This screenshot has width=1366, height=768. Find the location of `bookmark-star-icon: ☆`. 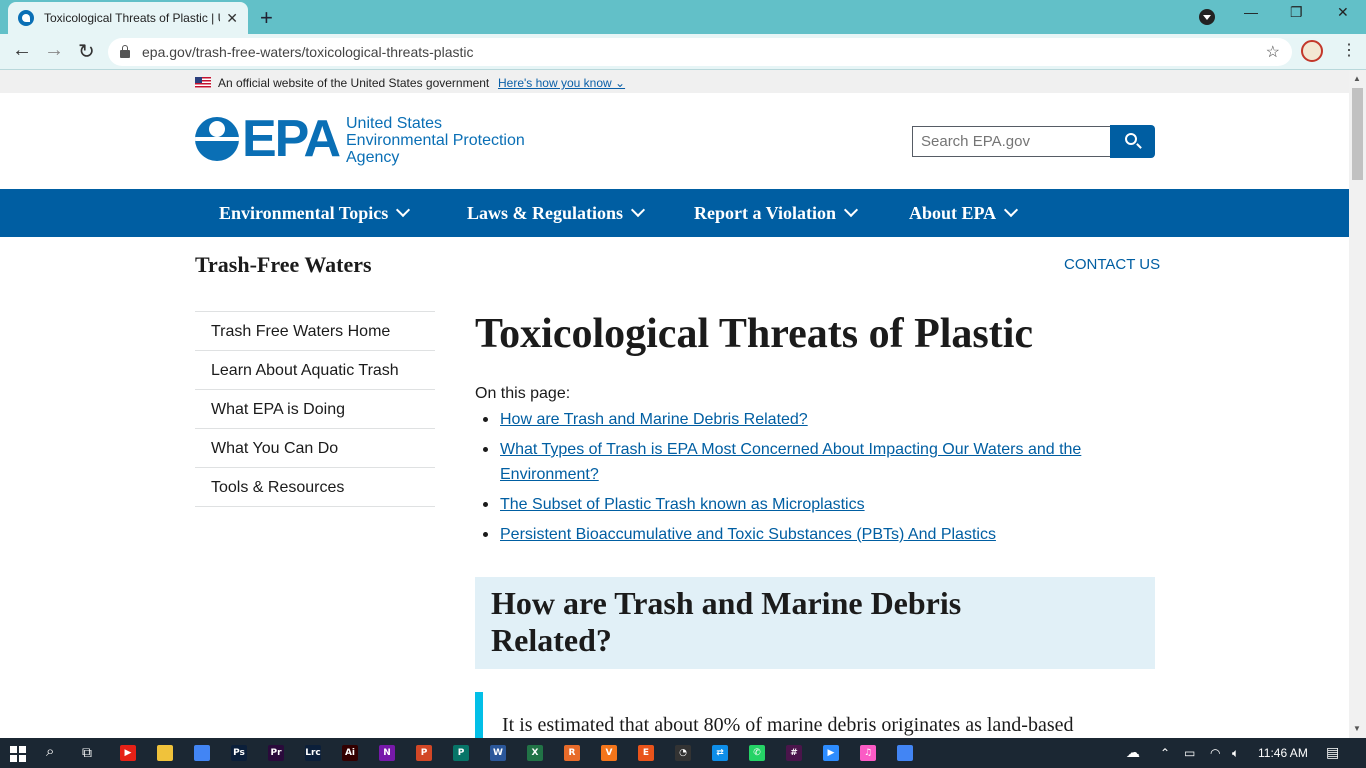

bookmark-star-icon: ☆ is located at coordinates (1273, 52).